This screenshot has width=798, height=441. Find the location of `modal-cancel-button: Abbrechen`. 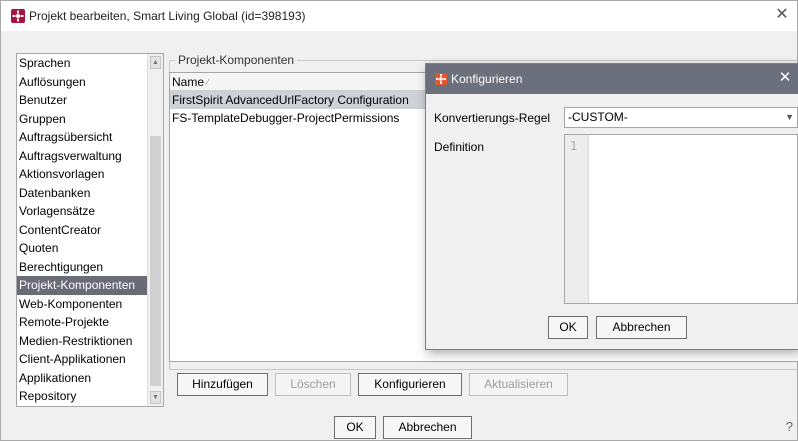

modal-cancel-button: Abbrechen is located at coordinates (641, 327).